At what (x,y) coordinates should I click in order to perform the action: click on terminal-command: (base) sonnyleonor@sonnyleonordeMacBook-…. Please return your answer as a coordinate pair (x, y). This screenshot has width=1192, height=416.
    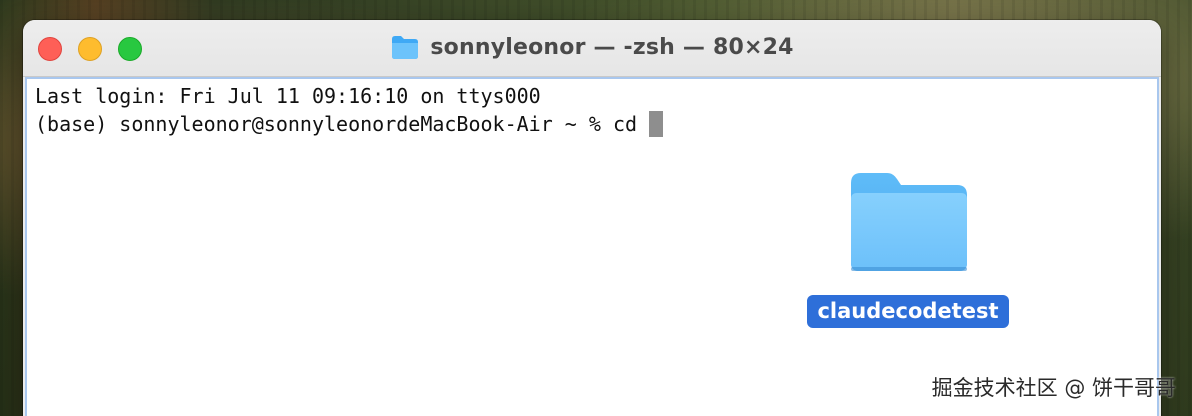
    Looking at the image, I should click on (336, 124).